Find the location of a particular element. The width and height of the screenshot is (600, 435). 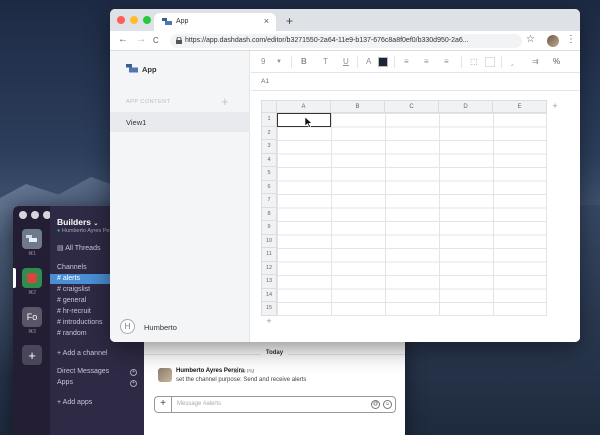

mention-icon: @ is located at coordinates (375, 404).